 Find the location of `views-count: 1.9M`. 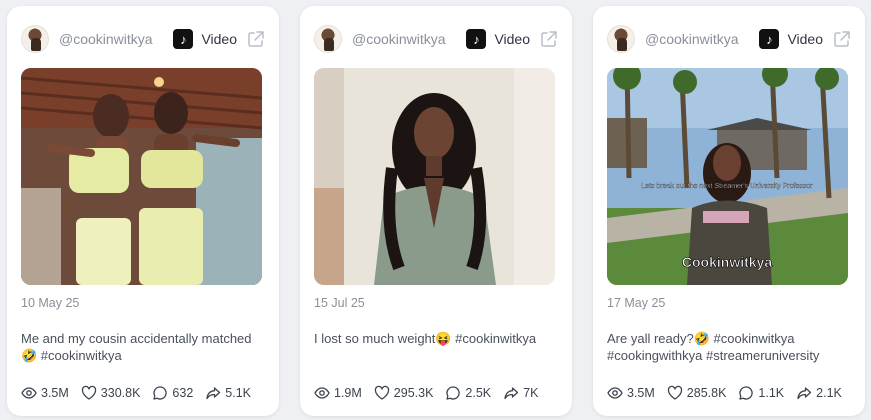

views-count: 1.9M is located at coordinates (348, 393).